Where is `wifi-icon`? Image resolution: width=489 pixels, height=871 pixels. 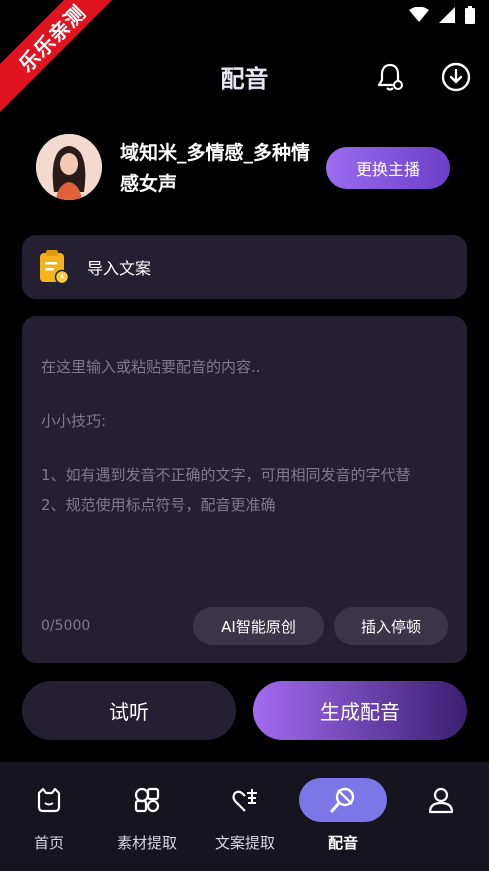 wifi-icon is located at coordinates (419, 14).